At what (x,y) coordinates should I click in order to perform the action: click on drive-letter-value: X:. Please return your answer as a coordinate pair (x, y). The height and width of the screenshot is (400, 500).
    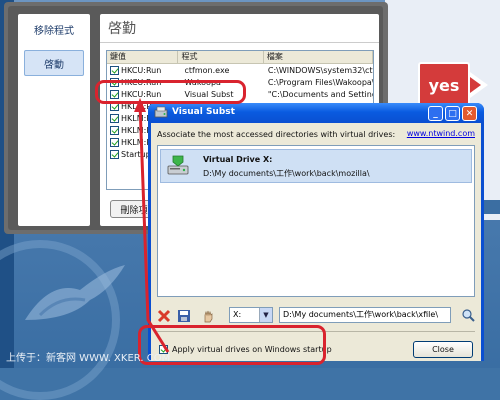
    Looking at the image, I should click on (237, 314).